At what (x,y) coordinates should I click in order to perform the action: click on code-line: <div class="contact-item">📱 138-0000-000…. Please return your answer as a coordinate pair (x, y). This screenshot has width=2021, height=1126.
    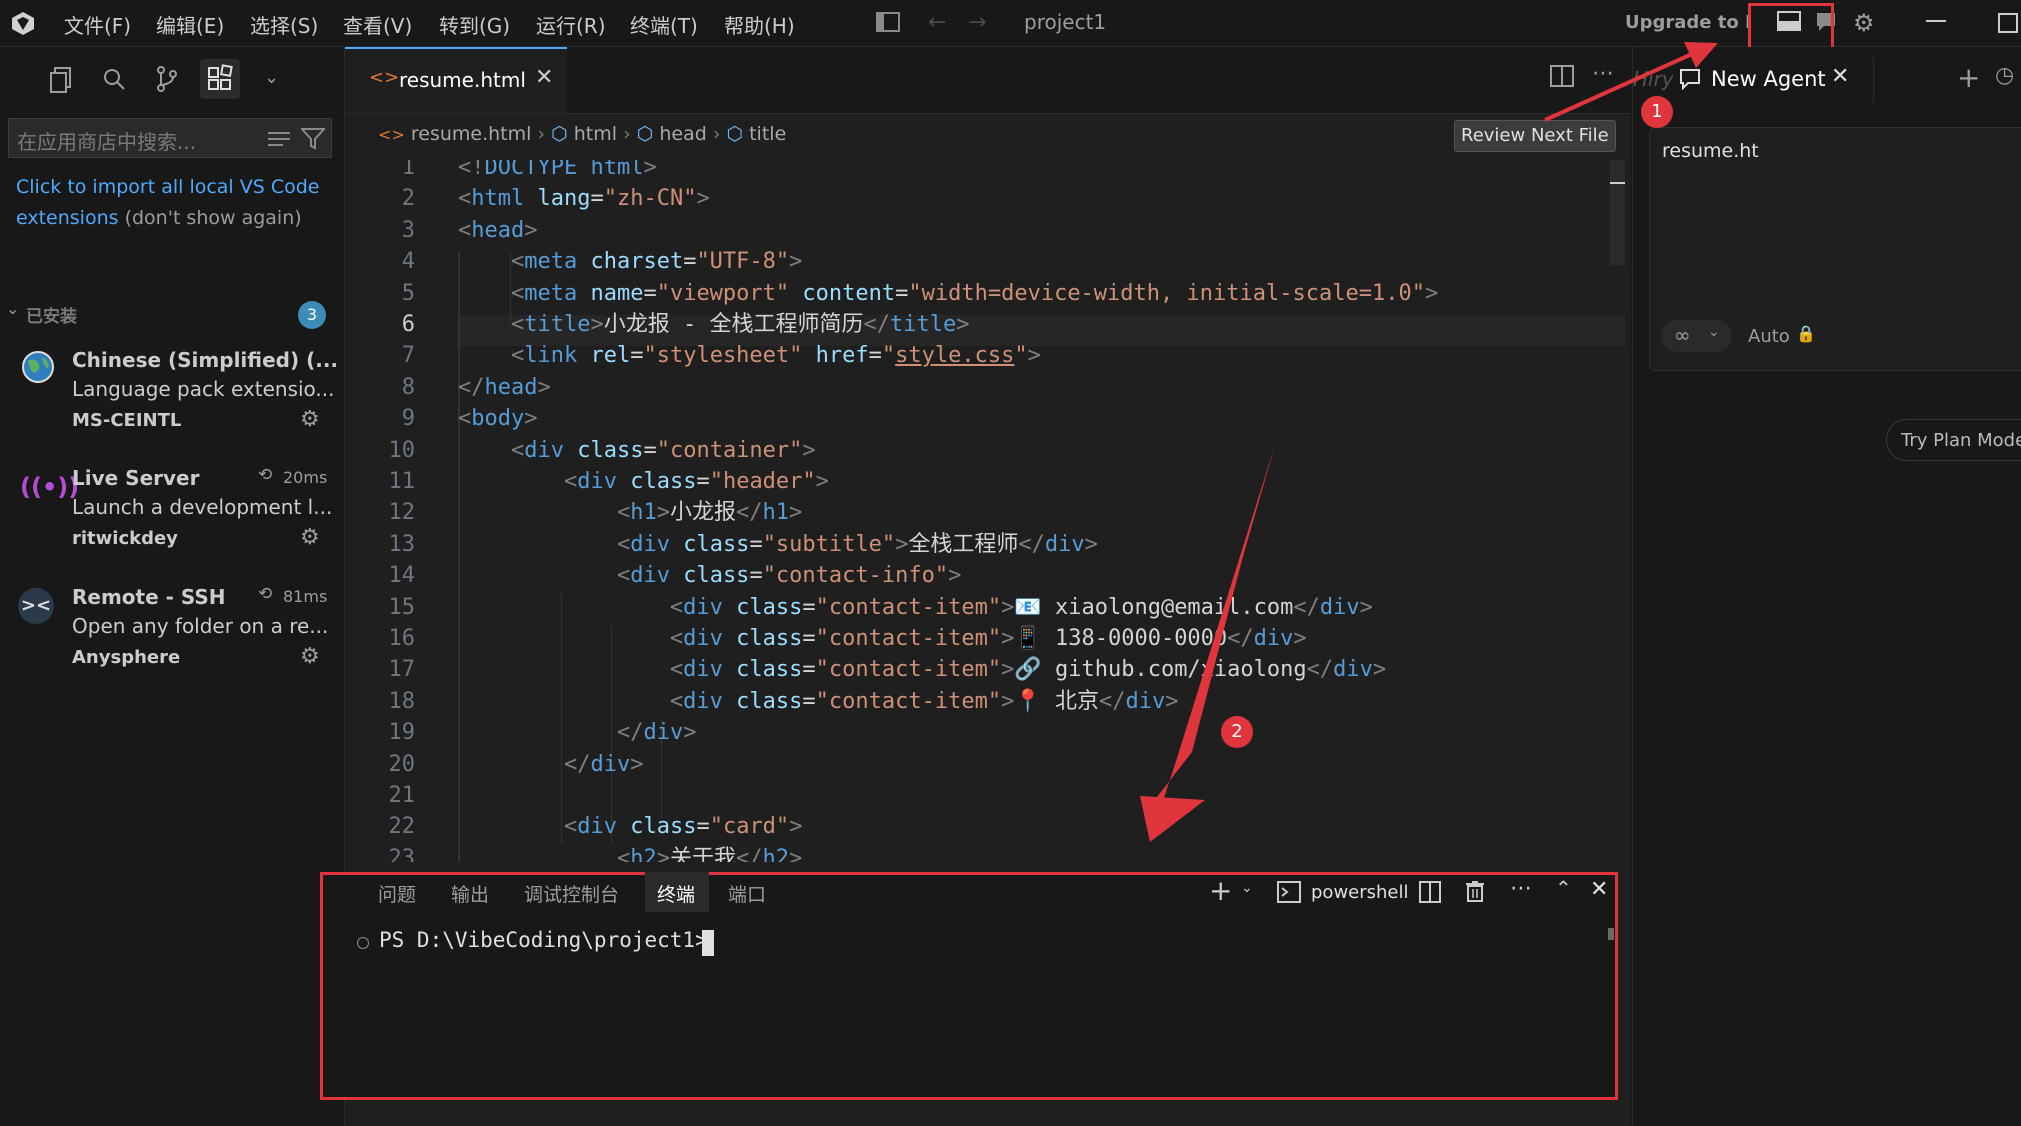
    Looking at the image, I should click on (882, 638).